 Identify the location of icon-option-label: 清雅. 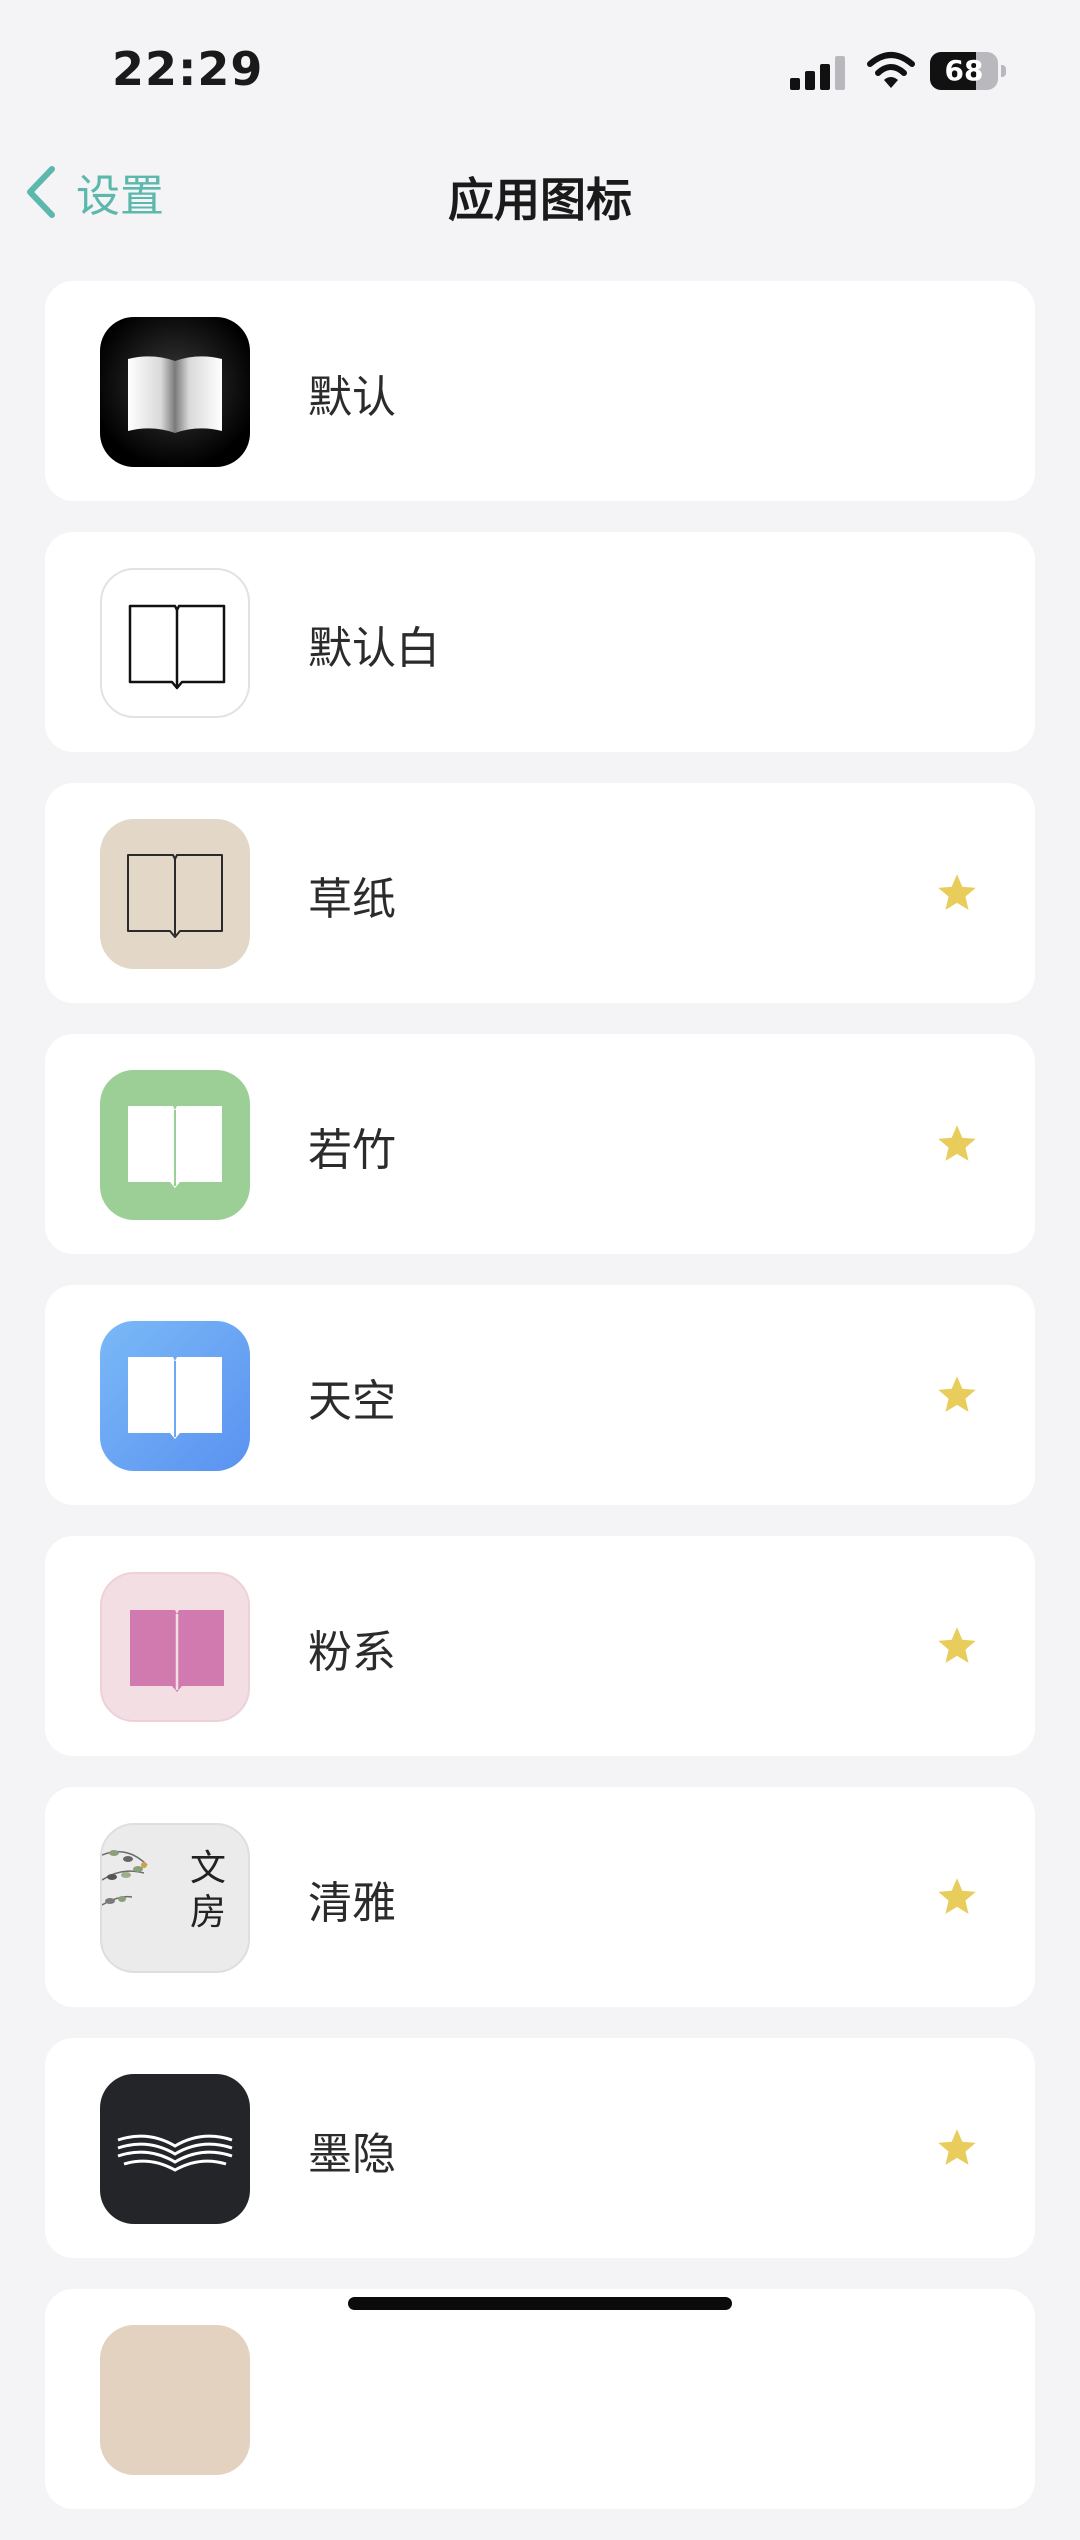
(352, 1903).